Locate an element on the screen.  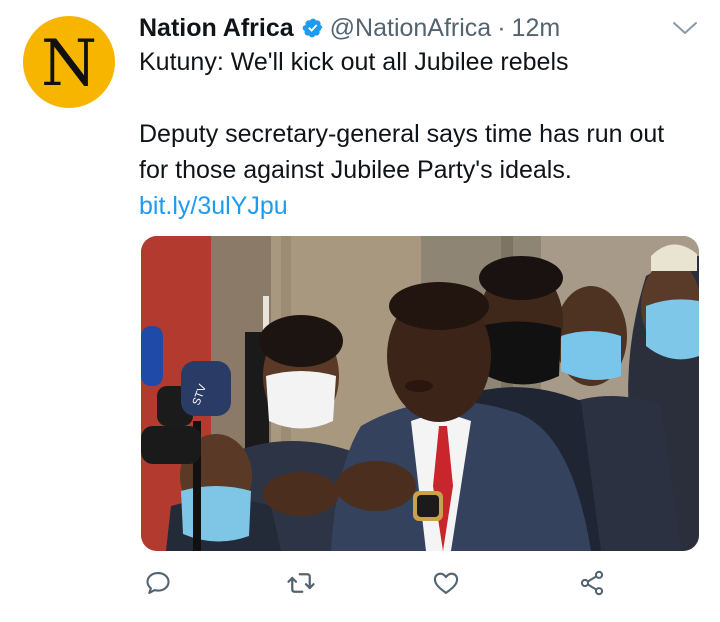
display-name: Nation Africa is located at coordinates (216, 28).